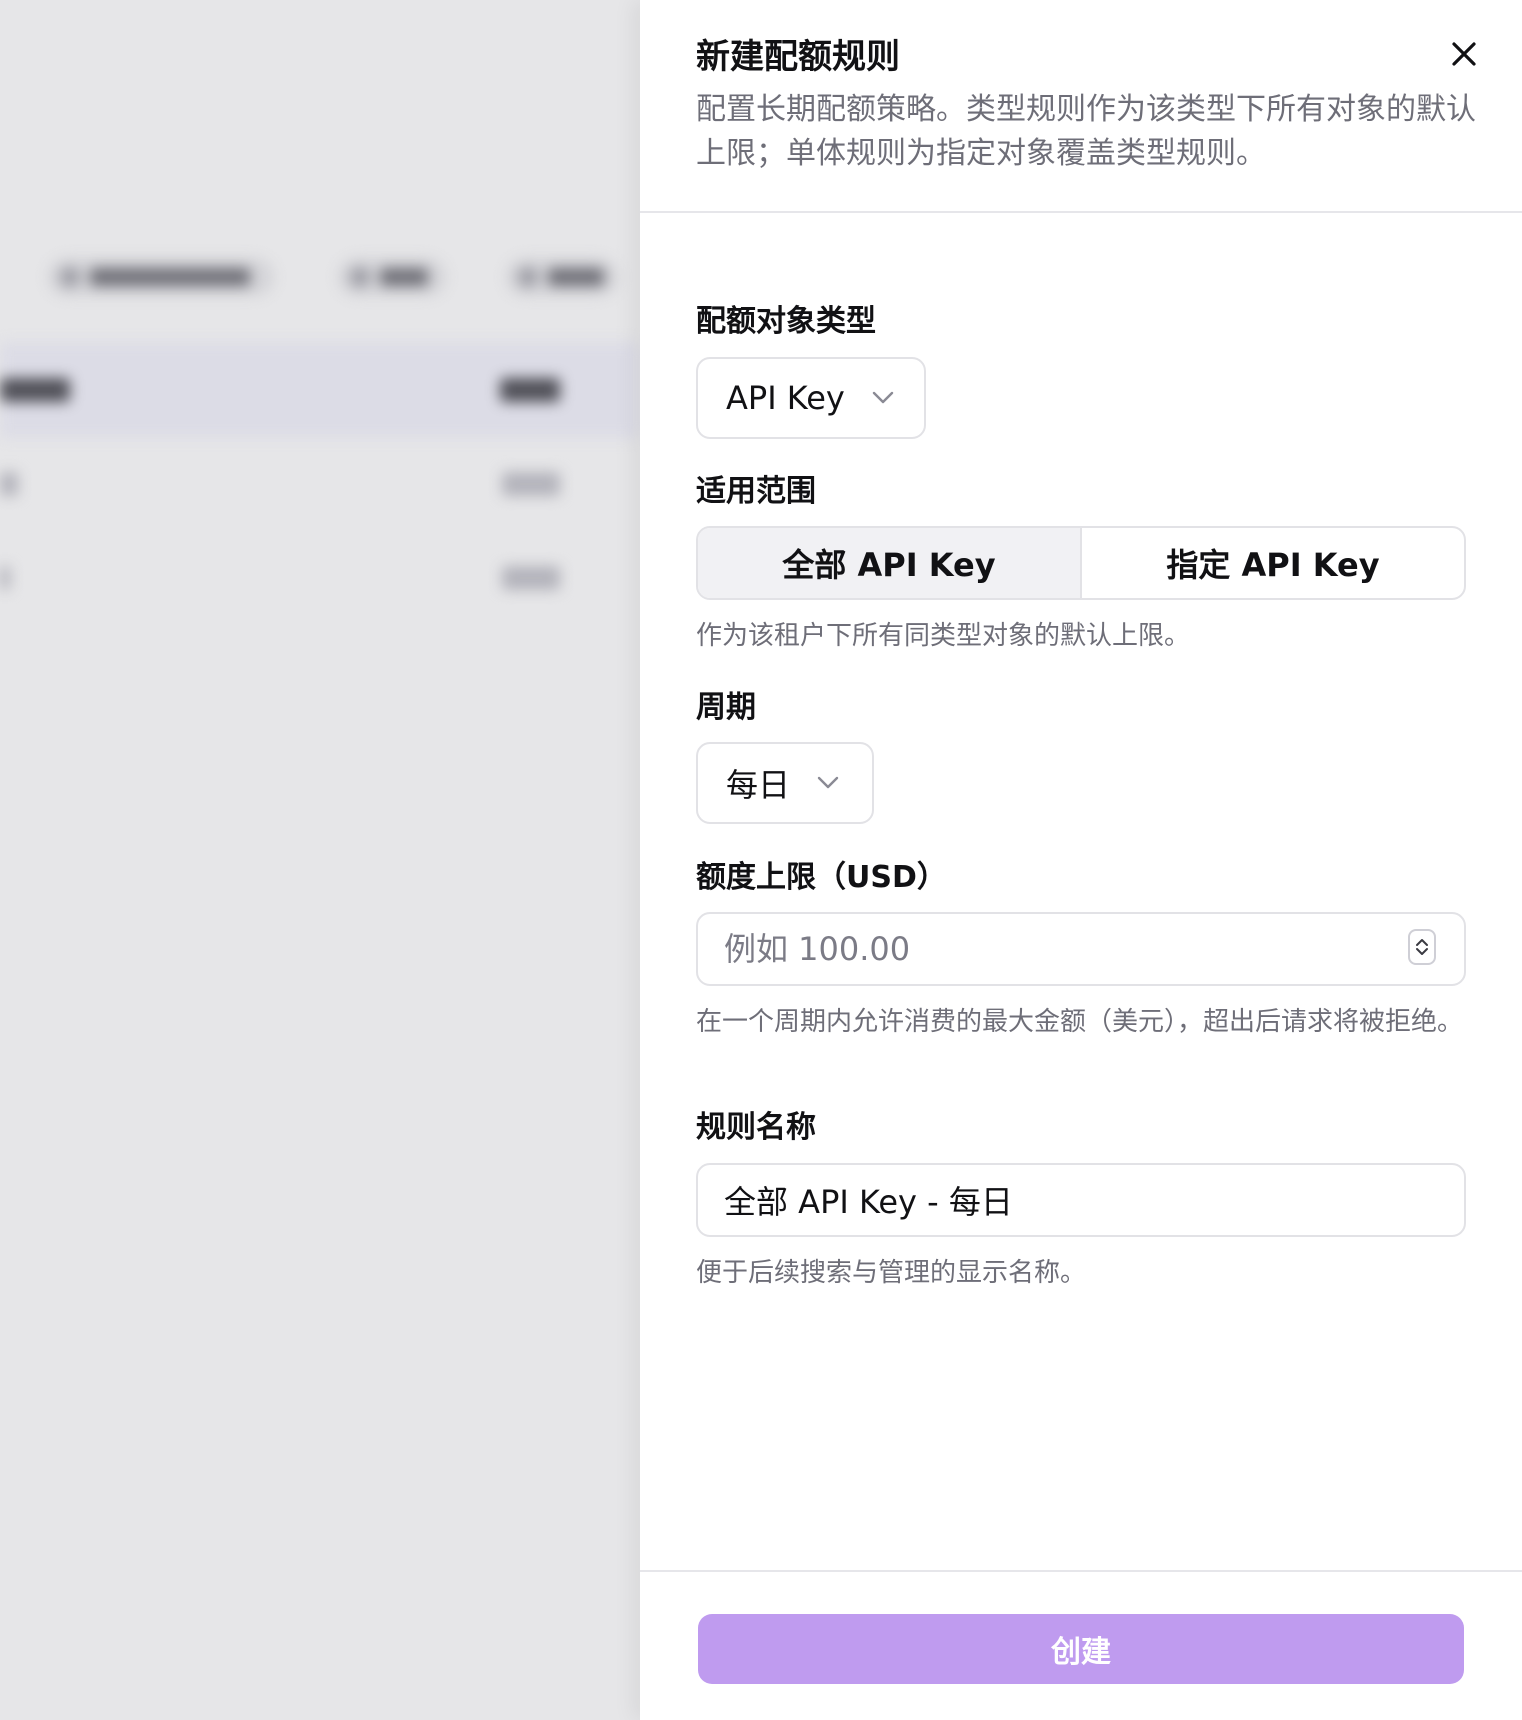  Describe the element at coordinates (785, 398) in the screenshot. I see `object-type-value: API Key` at that location.